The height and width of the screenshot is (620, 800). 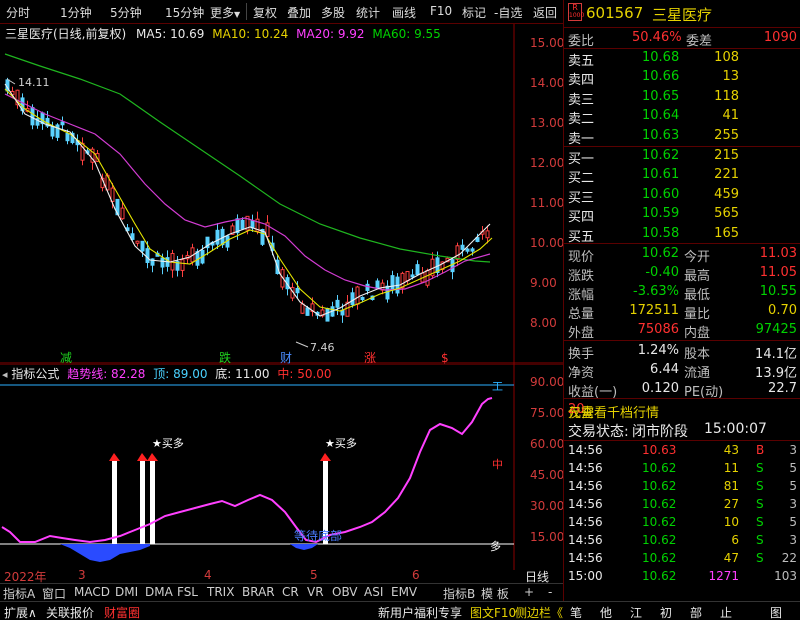 I want to click on tab-1min: 1分钟, so click(x=76, y=12).